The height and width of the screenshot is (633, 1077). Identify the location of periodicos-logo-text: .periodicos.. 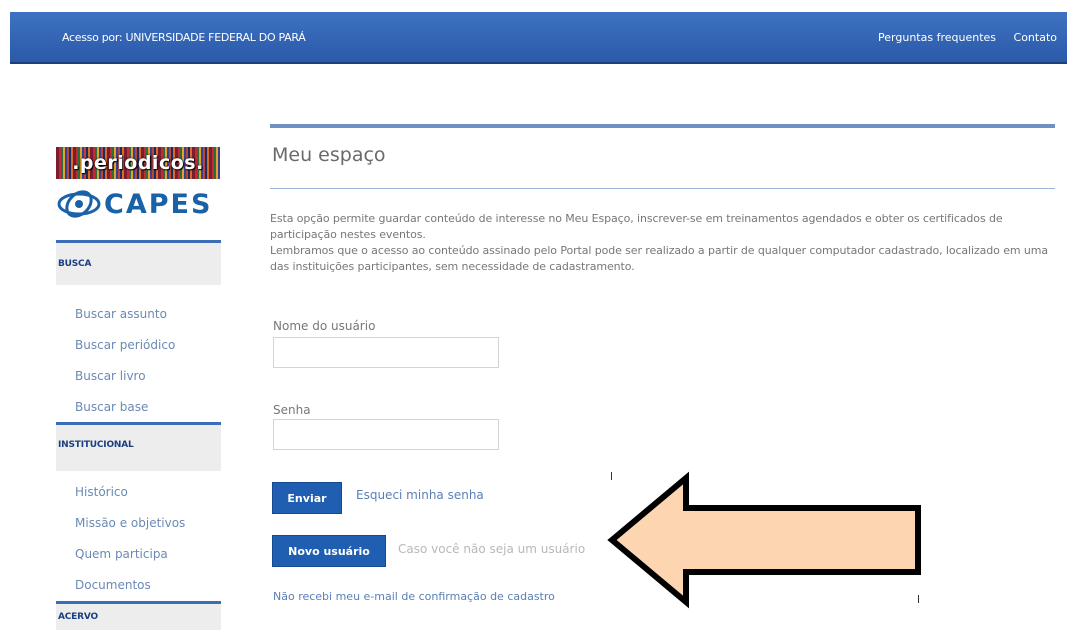
(138, 163).